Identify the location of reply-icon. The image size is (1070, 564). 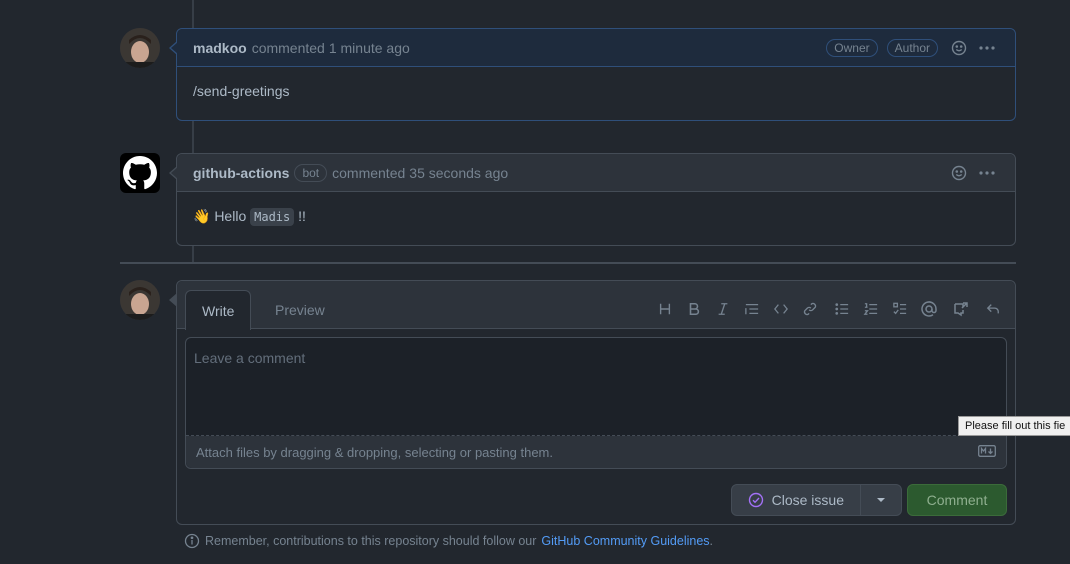
(992, 309).